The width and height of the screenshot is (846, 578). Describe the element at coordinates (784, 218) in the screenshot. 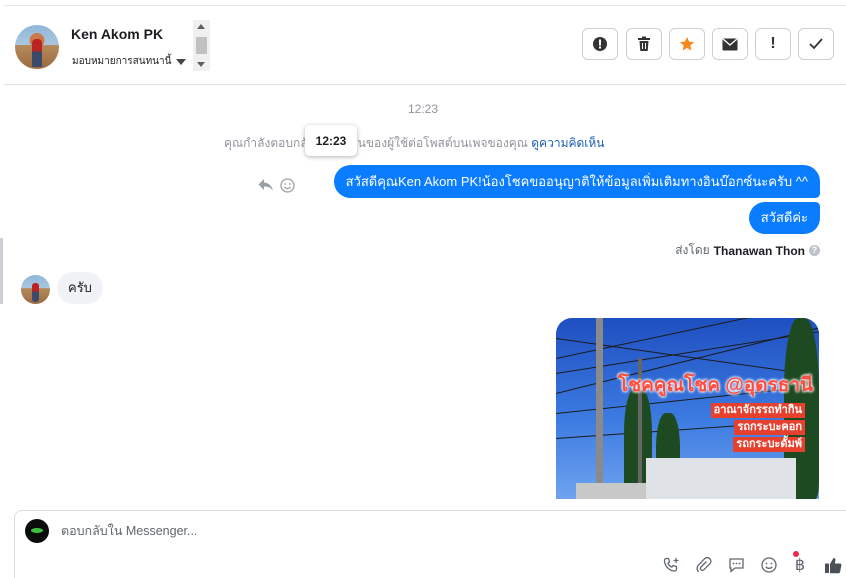

I see `outgoing-message: สวัสดีค่ะ` at that location.